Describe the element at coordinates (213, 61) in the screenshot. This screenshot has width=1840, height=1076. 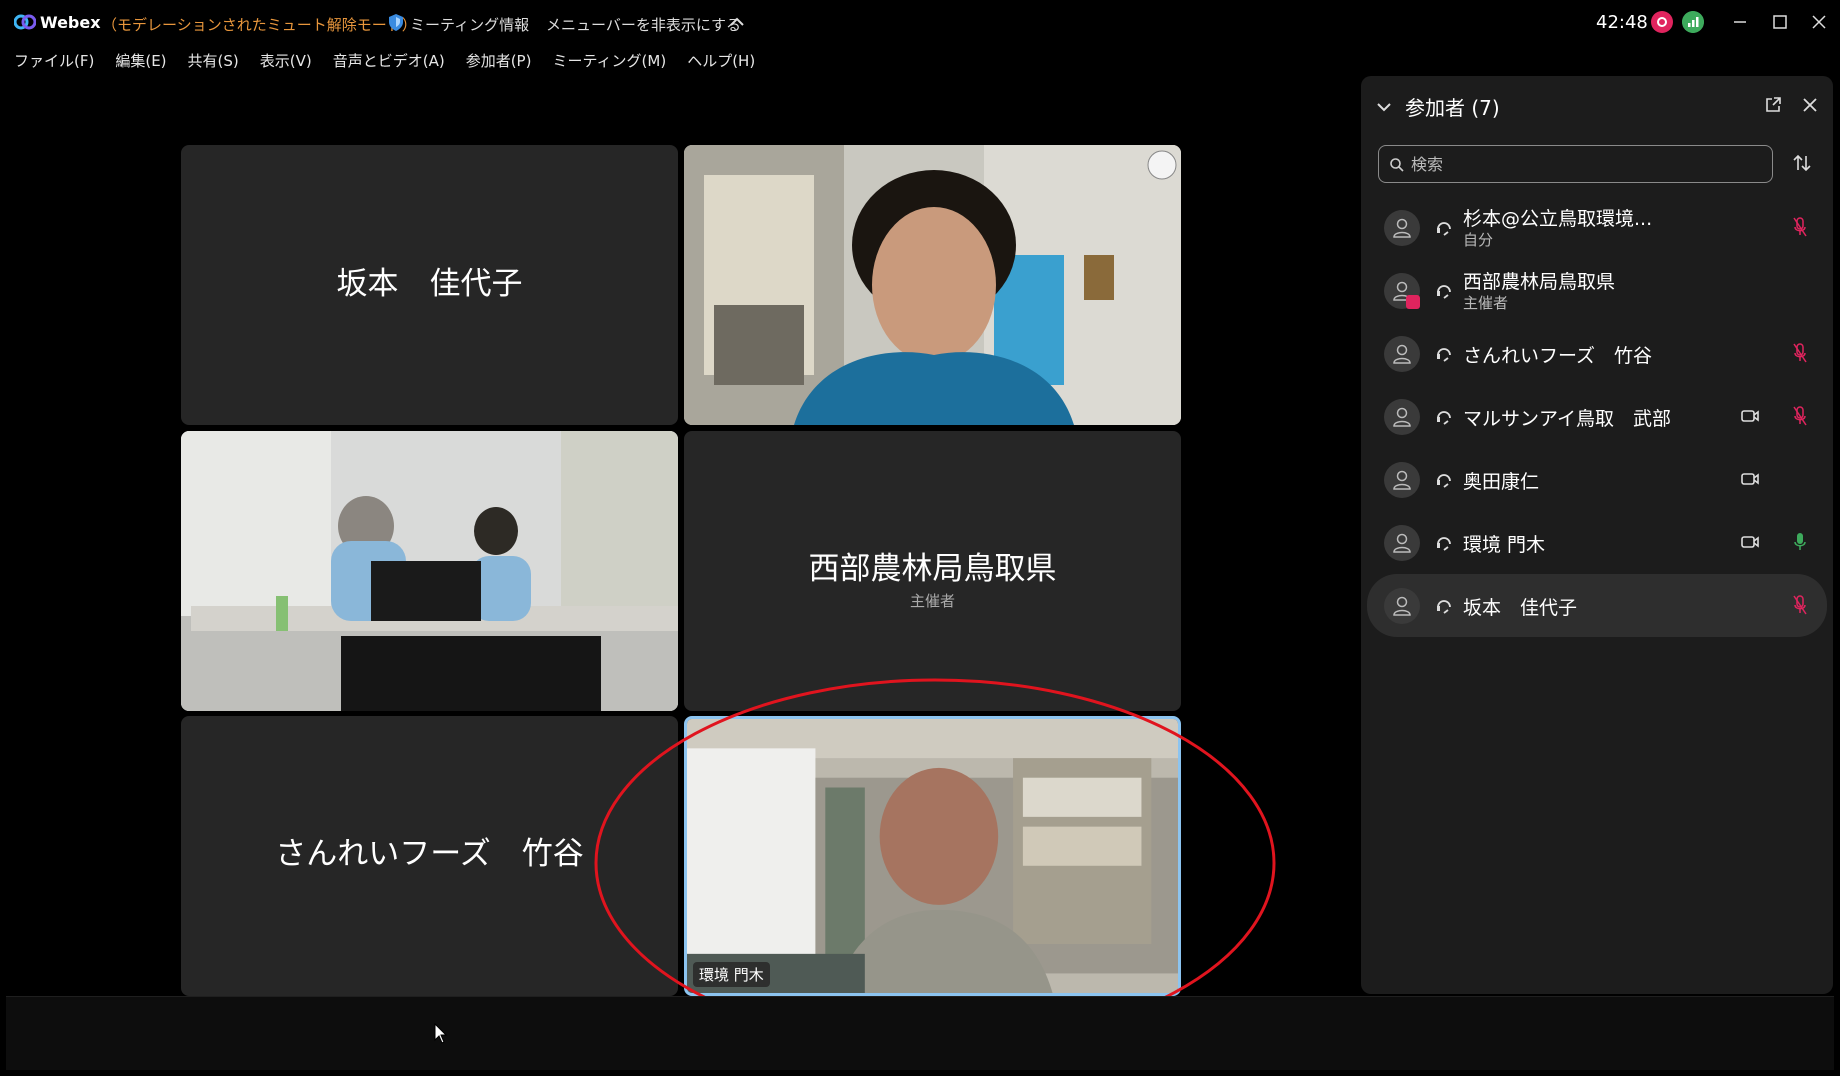
I see `menu-share: 共有(S)` at that location.